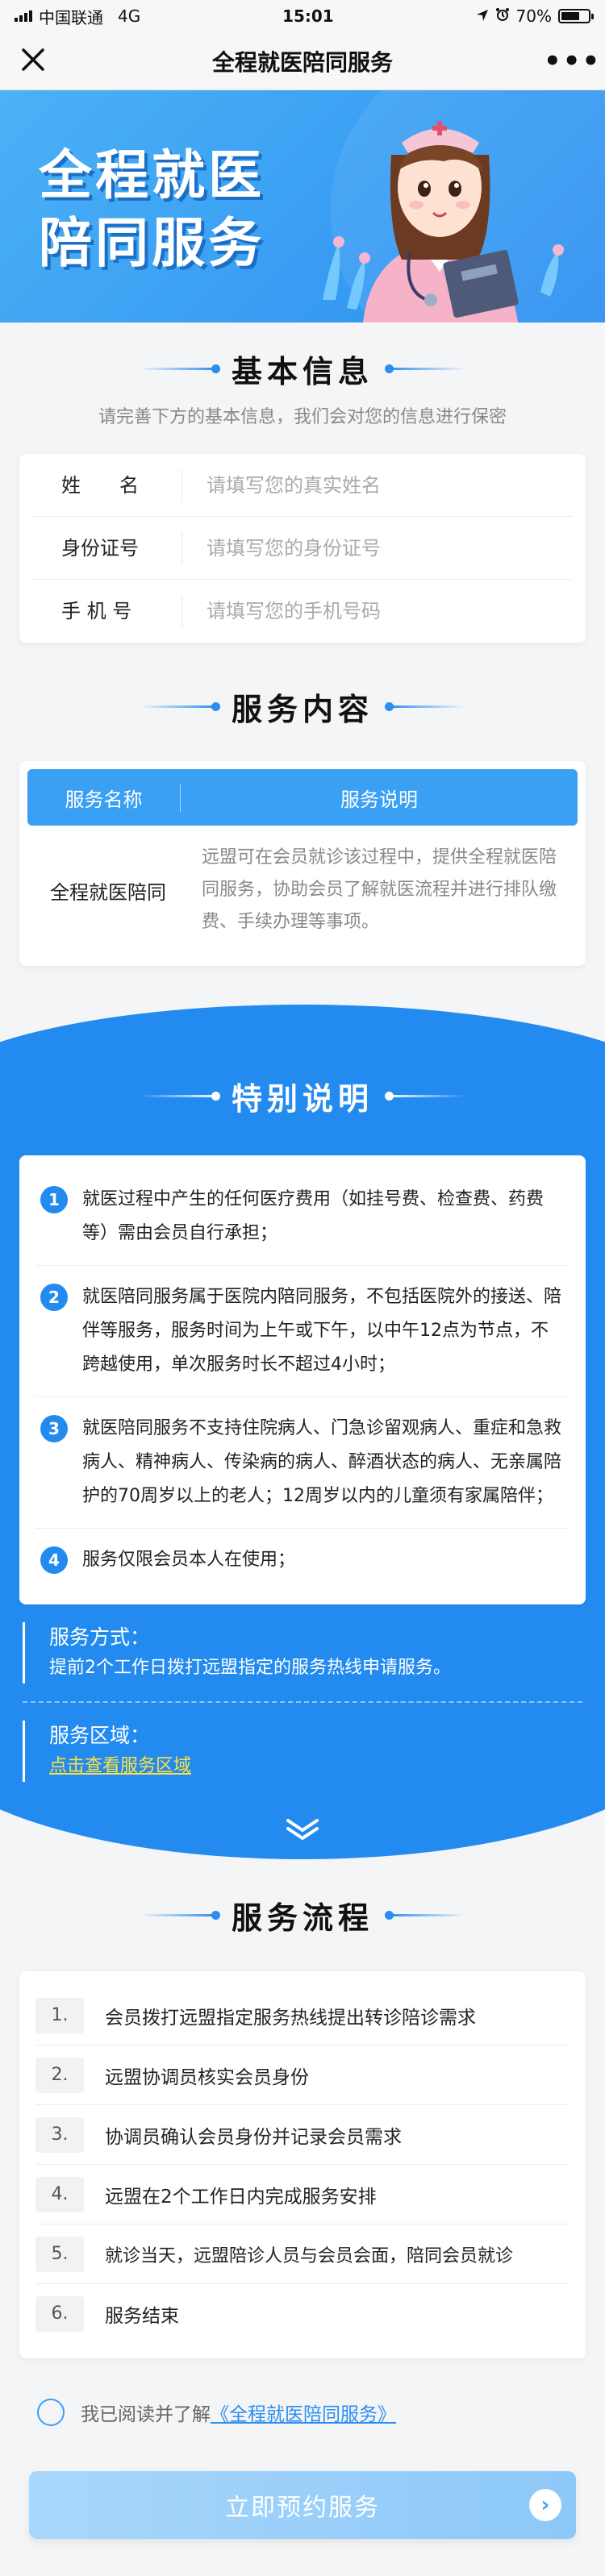 This screenshot has height=2576, width=605. I want to click on dashed-divider, so click(302, 1702).